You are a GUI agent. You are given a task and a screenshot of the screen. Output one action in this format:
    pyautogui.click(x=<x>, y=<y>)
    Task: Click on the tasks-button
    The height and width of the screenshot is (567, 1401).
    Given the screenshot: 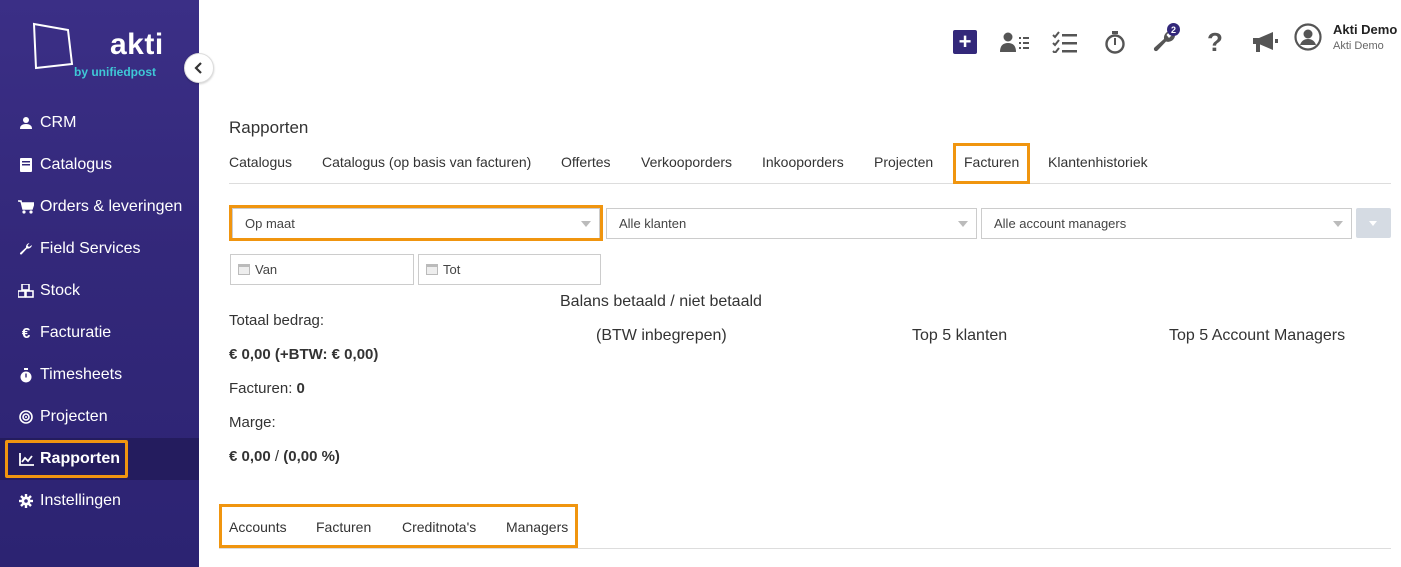 What is the action you would take?
    pyautogui.click(x=1065, y=42)
    